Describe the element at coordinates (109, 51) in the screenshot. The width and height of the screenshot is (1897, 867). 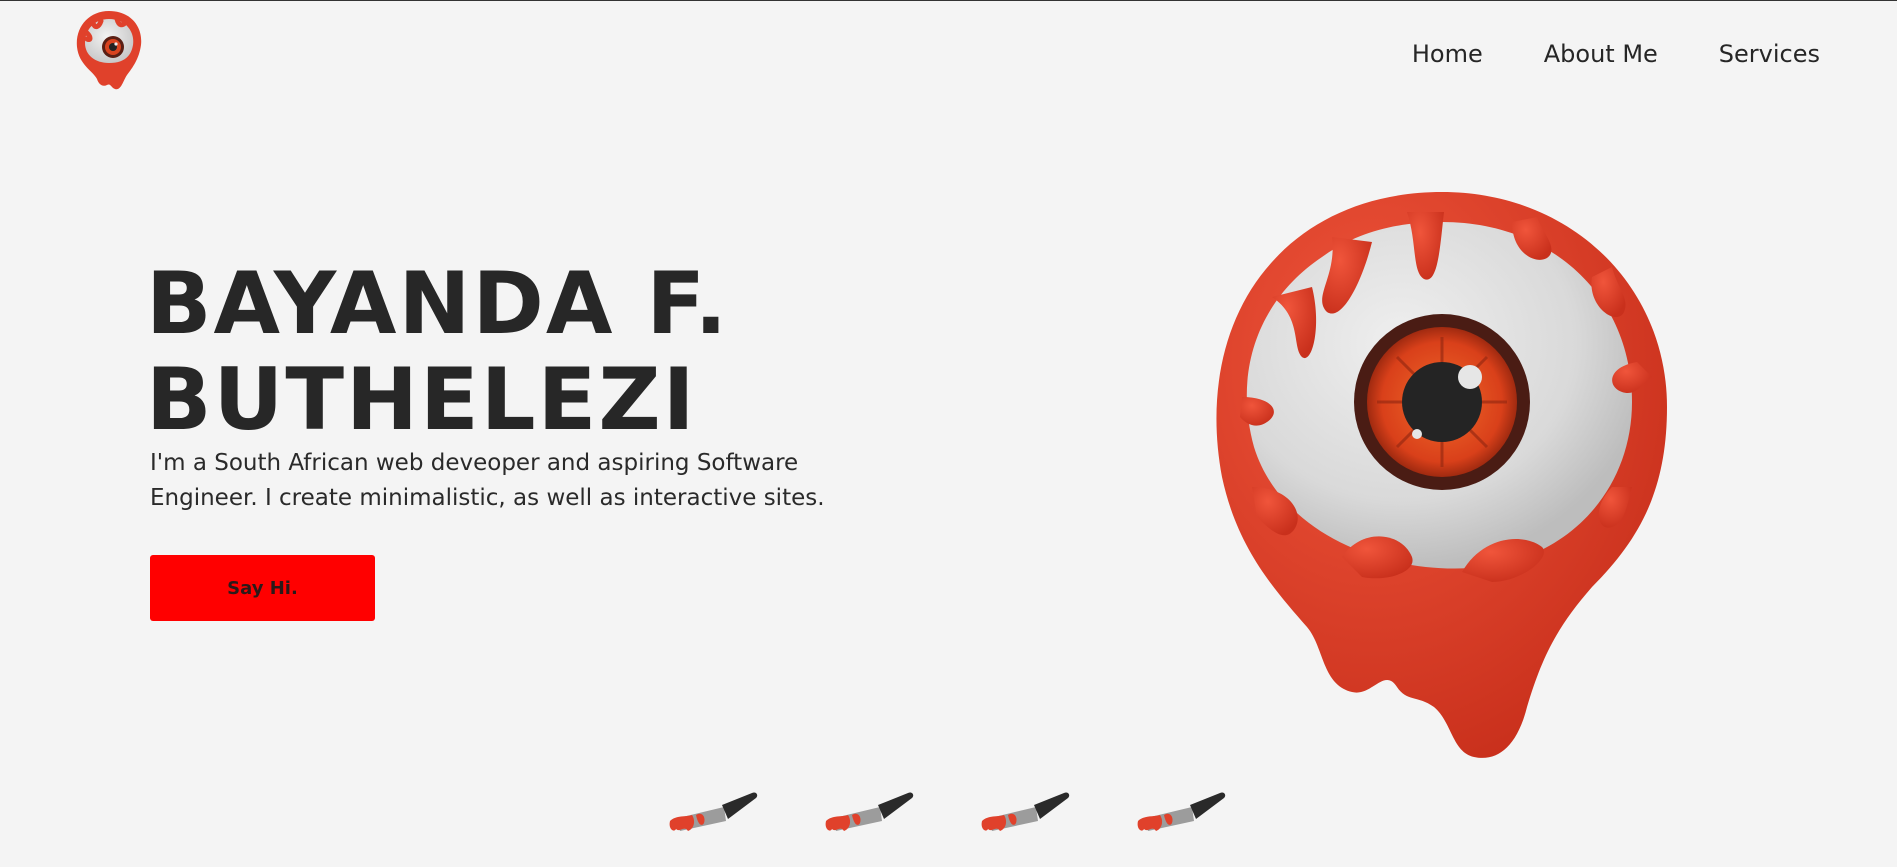
I see `bloody-eyeball-logo-icon` at that location.